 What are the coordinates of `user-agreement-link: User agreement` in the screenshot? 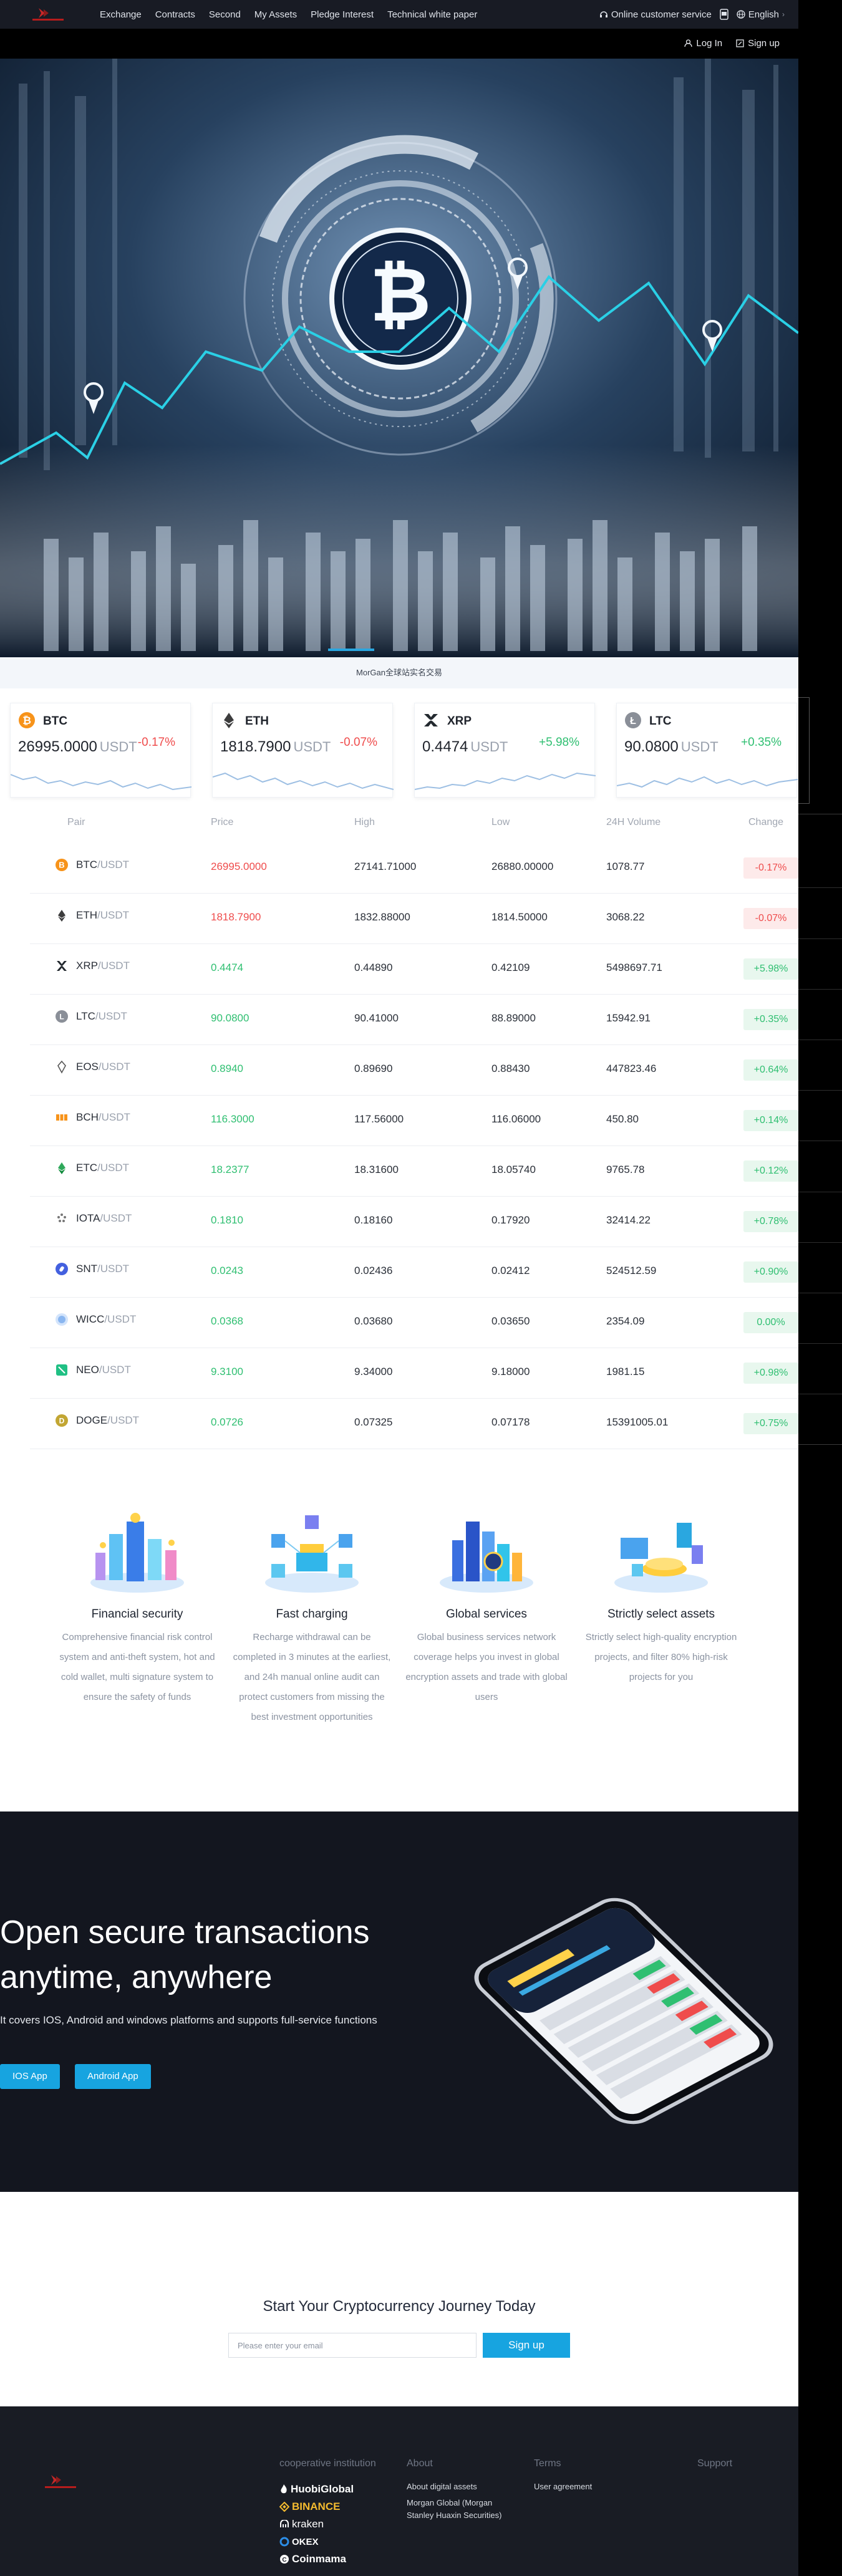 It's located at (563, 2487).